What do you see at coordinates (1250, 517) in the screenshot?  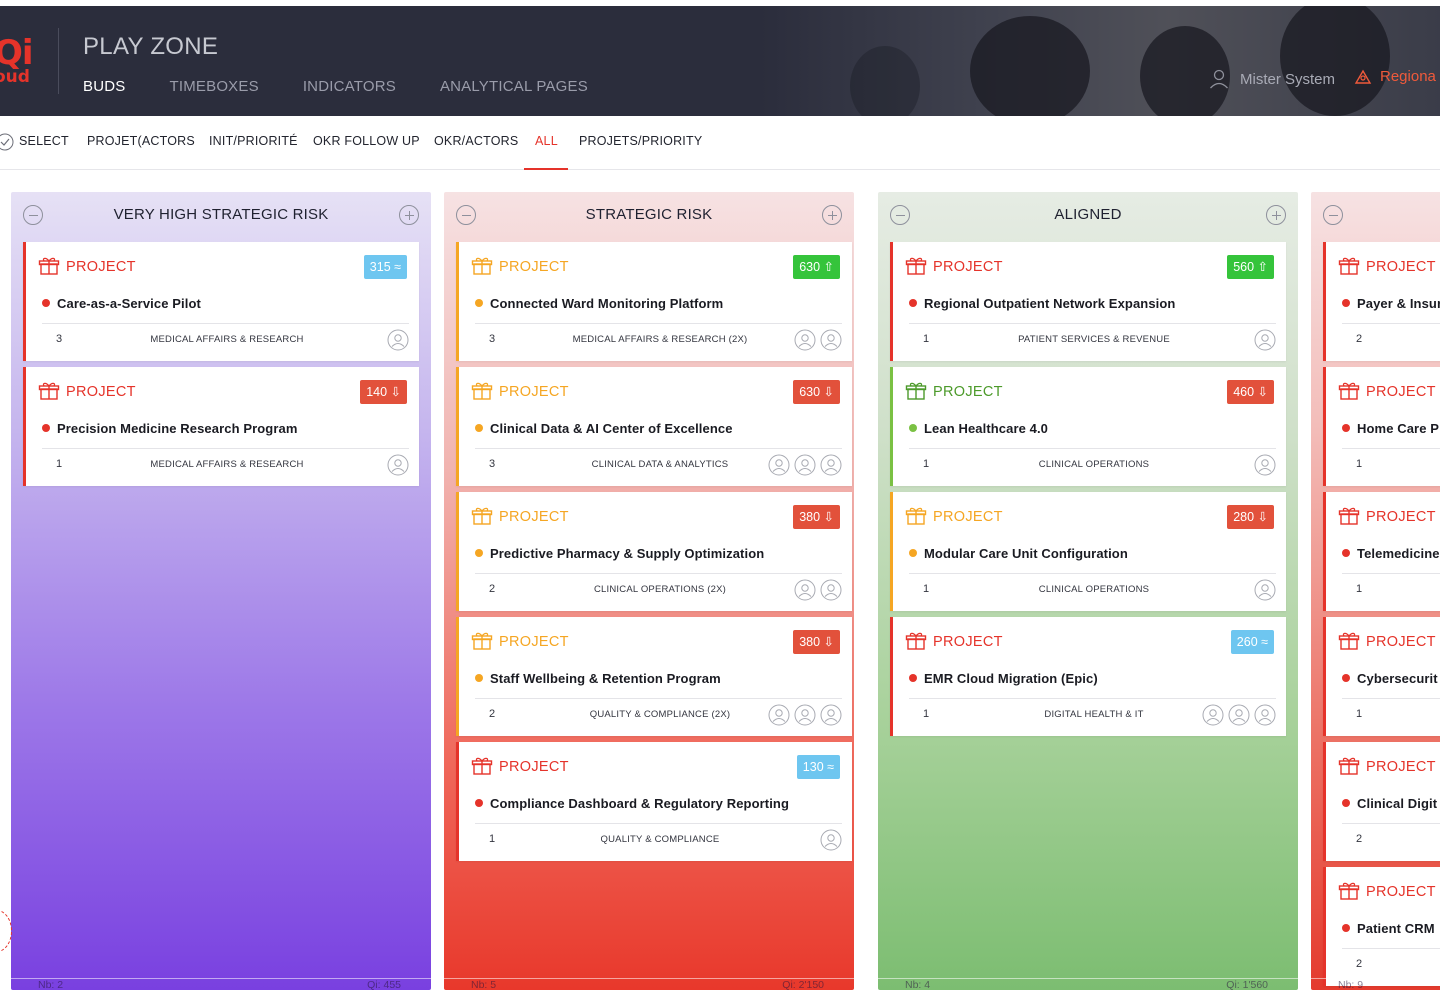 I see `qi-score-badge: 280 ⇩` at bounding box center [1250, 517].